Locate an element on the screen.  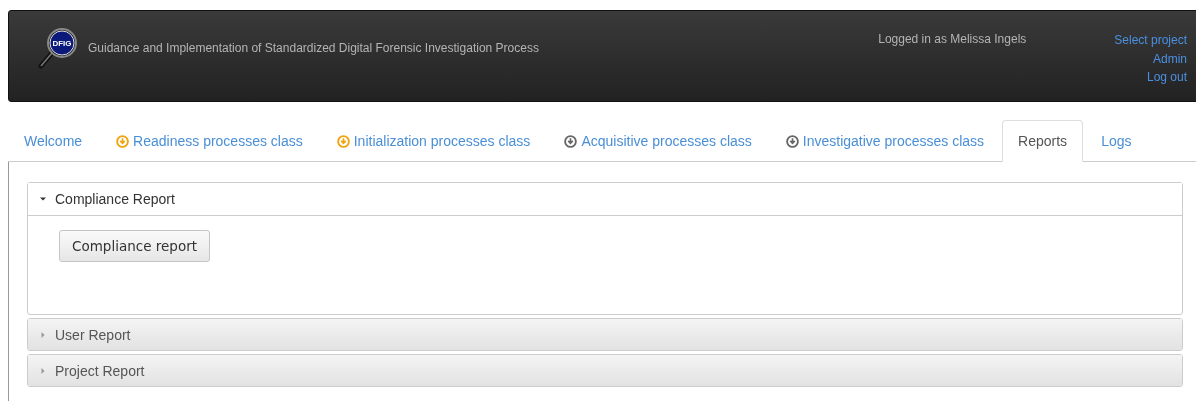
accordion-header: User Report is located at coordinates (605, 334).